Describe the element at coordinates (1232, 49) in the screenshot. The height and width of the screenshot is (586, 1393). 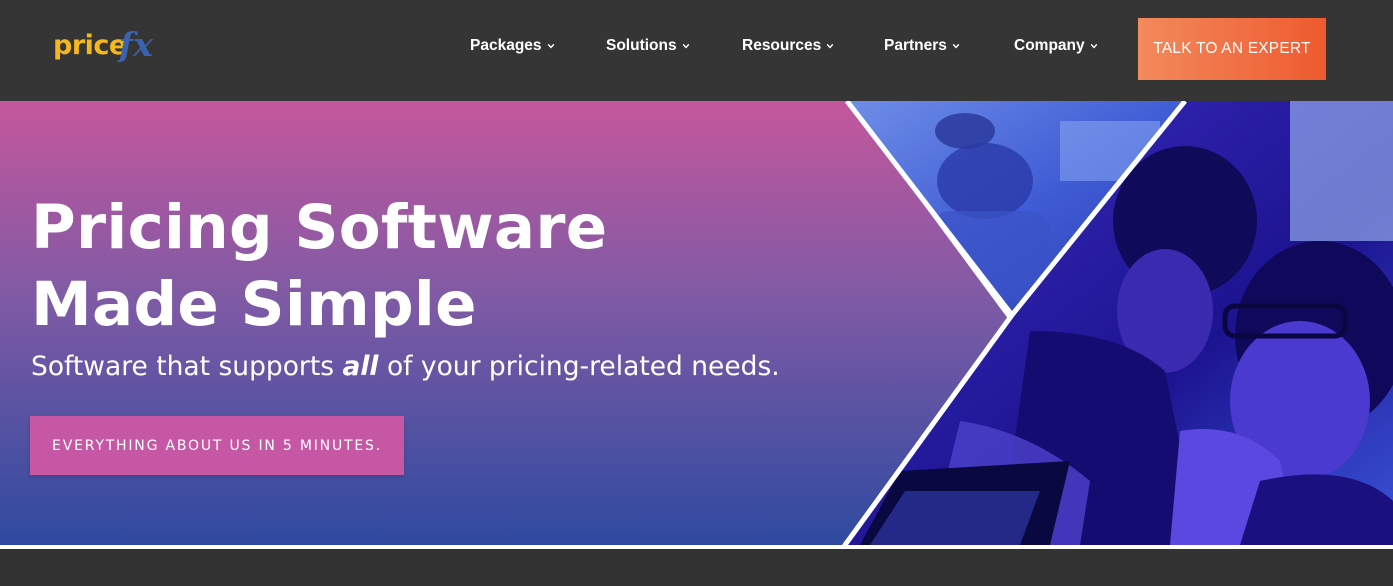
I see `talk-to-expert-button: TALK TO AN EXPERT` at that location.